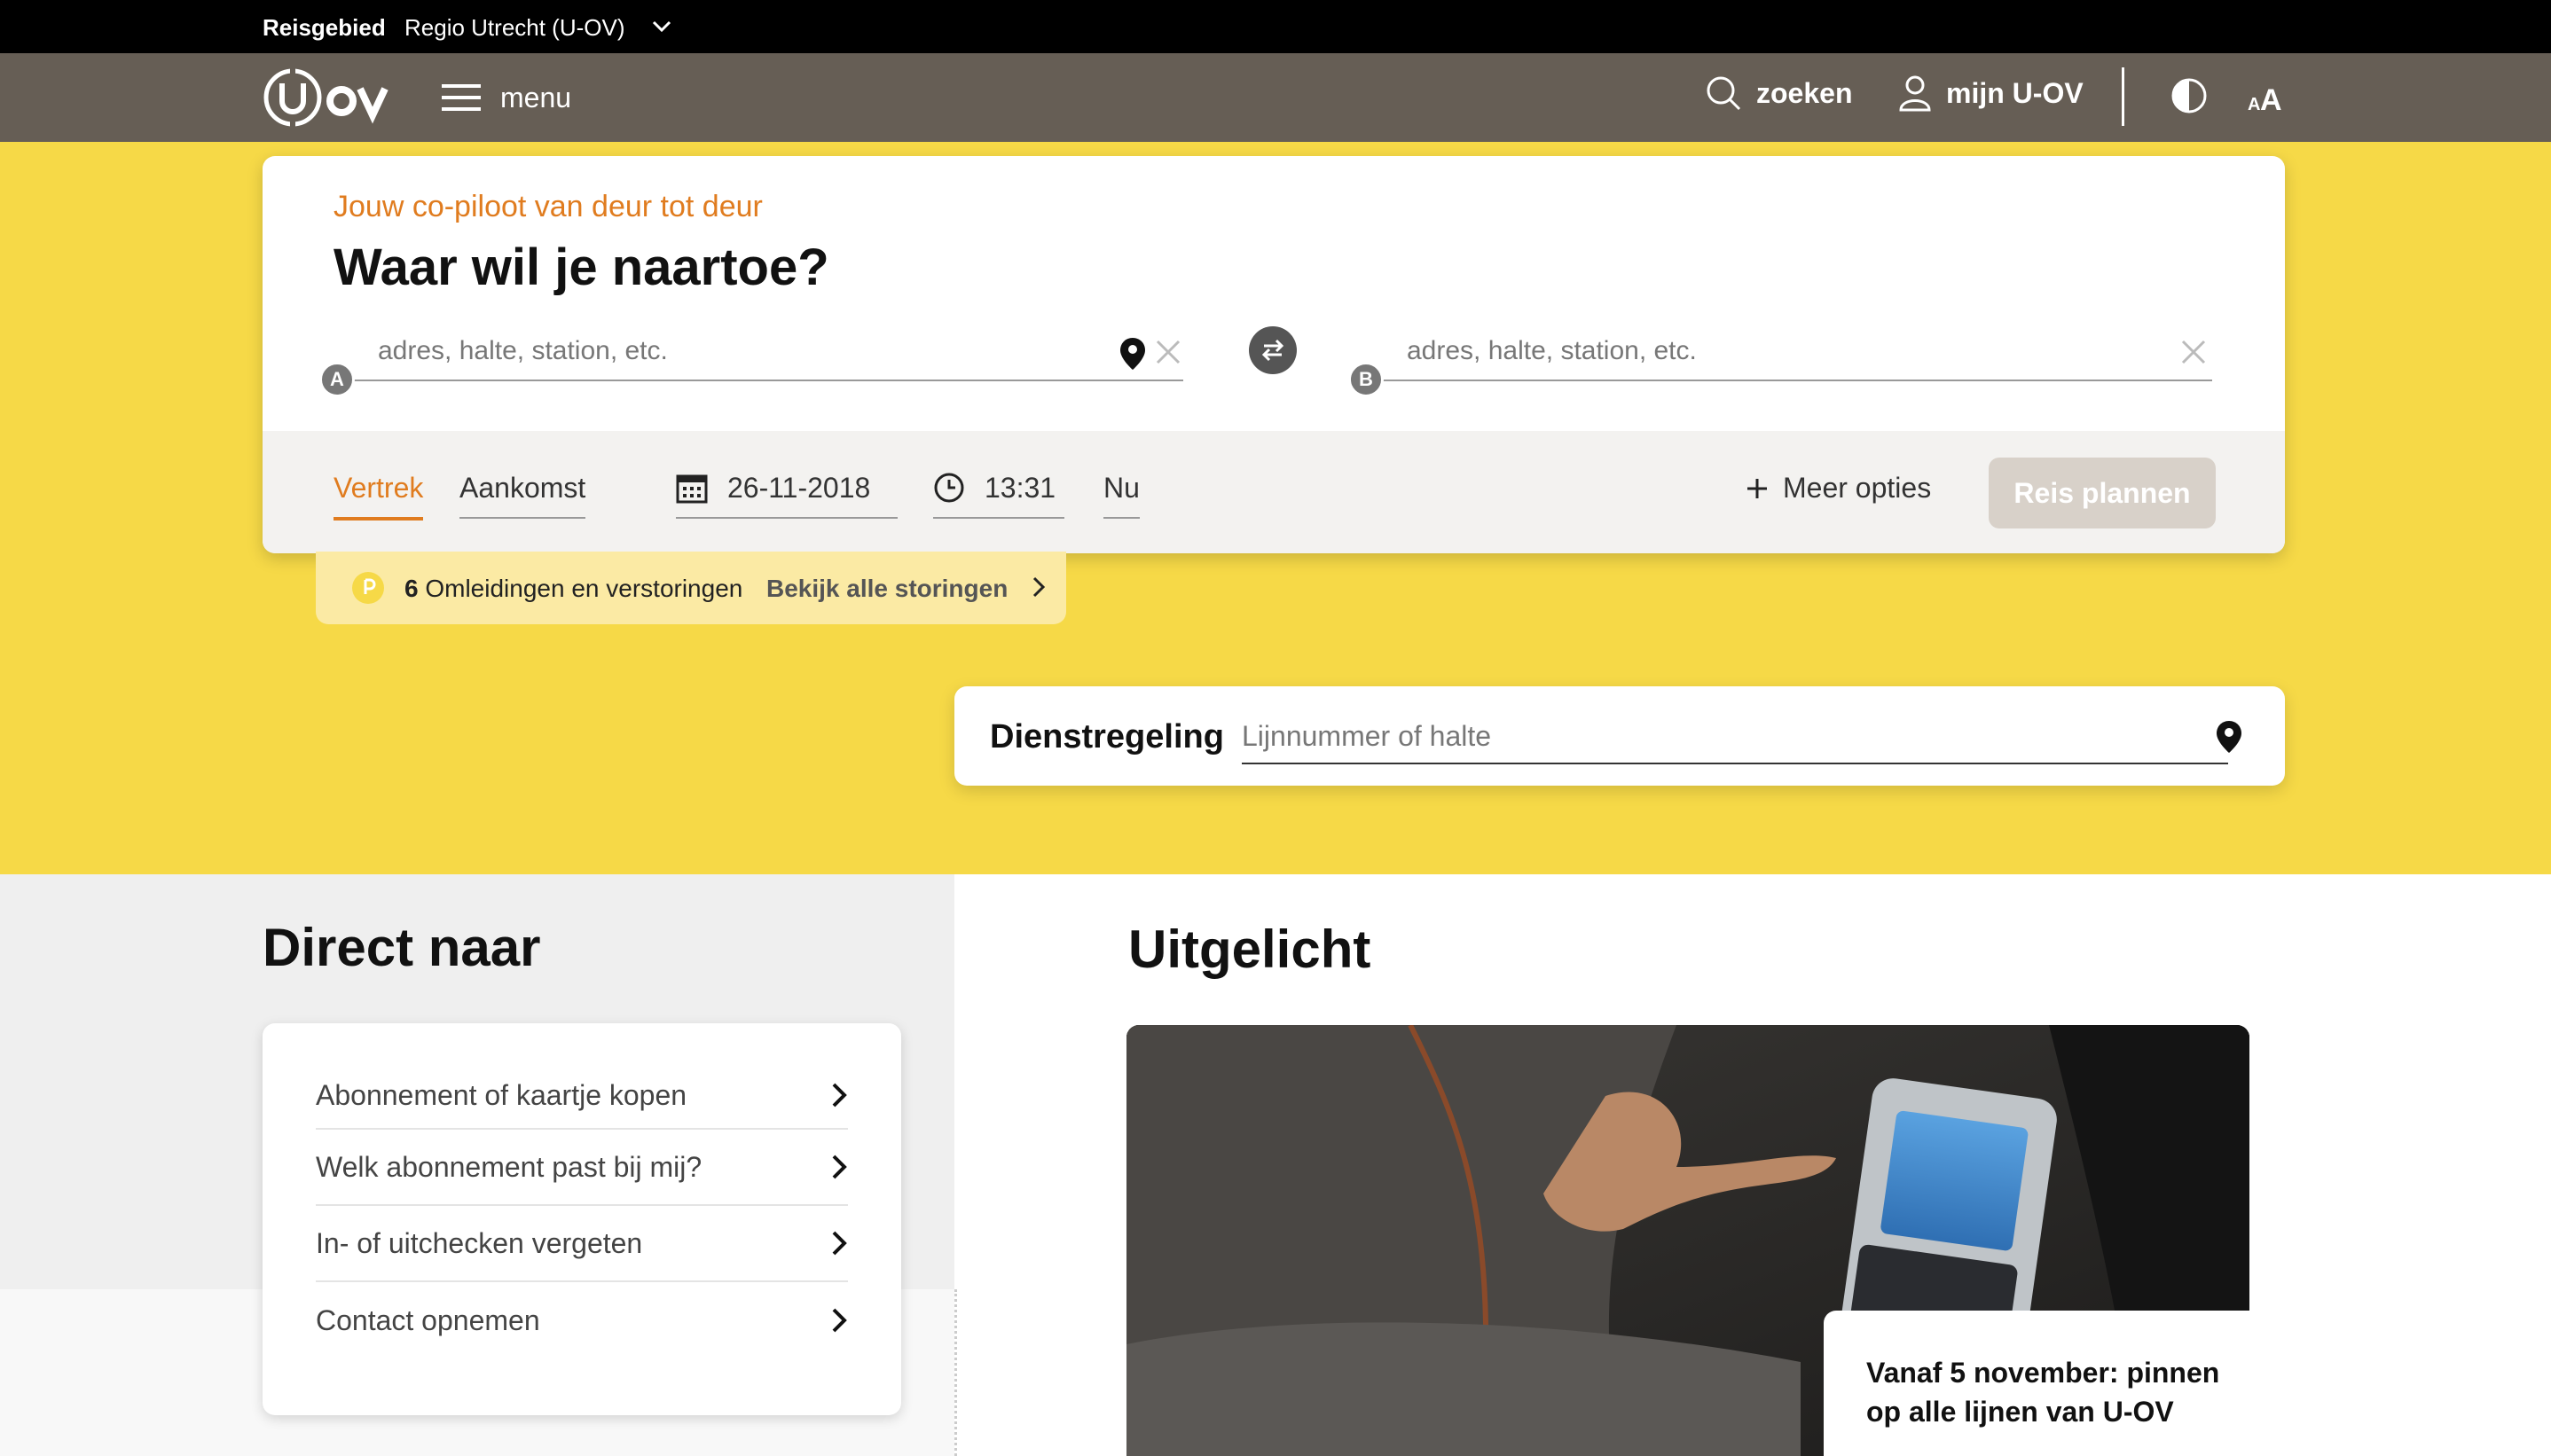  Describe the element at coordinates (461, 97) in the screenshot. I see `hamburger-icon` at that location.